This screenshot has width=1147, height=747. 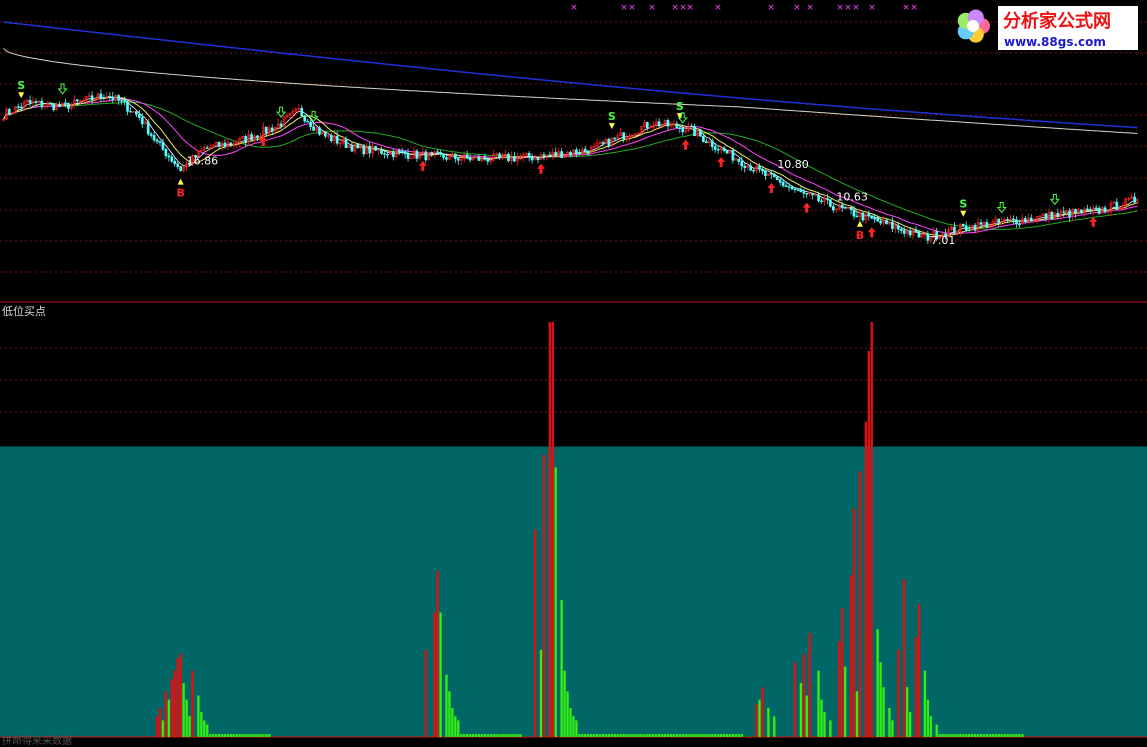 I want to click on sell-arrow, so click(x=963, y=213).